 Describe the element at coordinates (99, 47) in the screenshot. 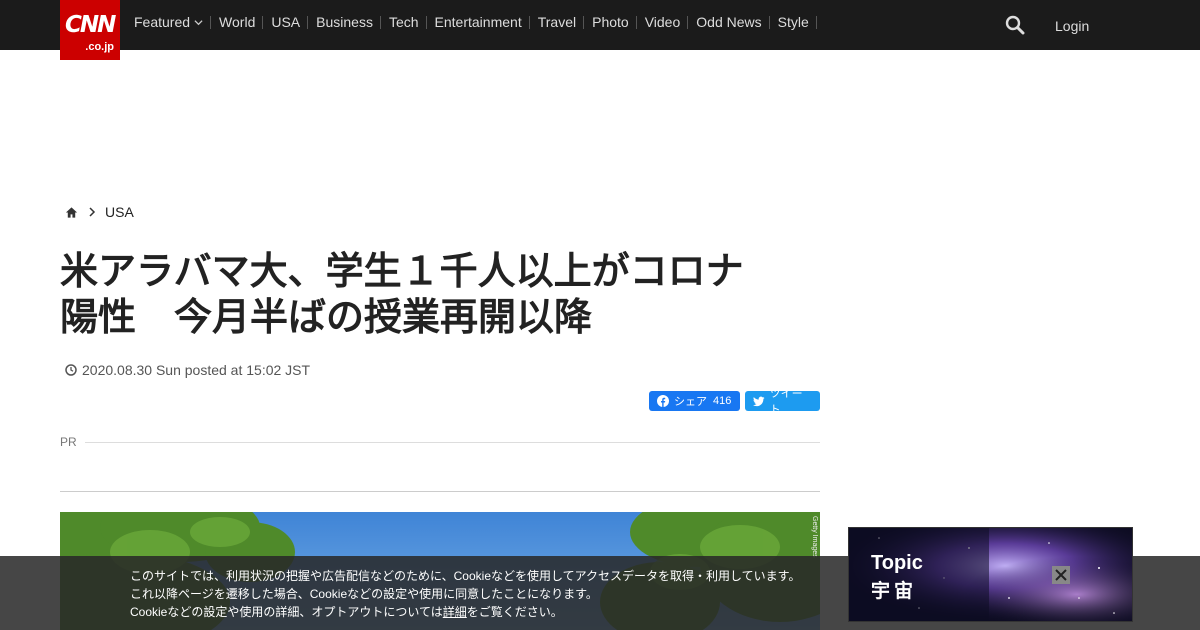

I see `logo-domain: .co.jp` at that location.